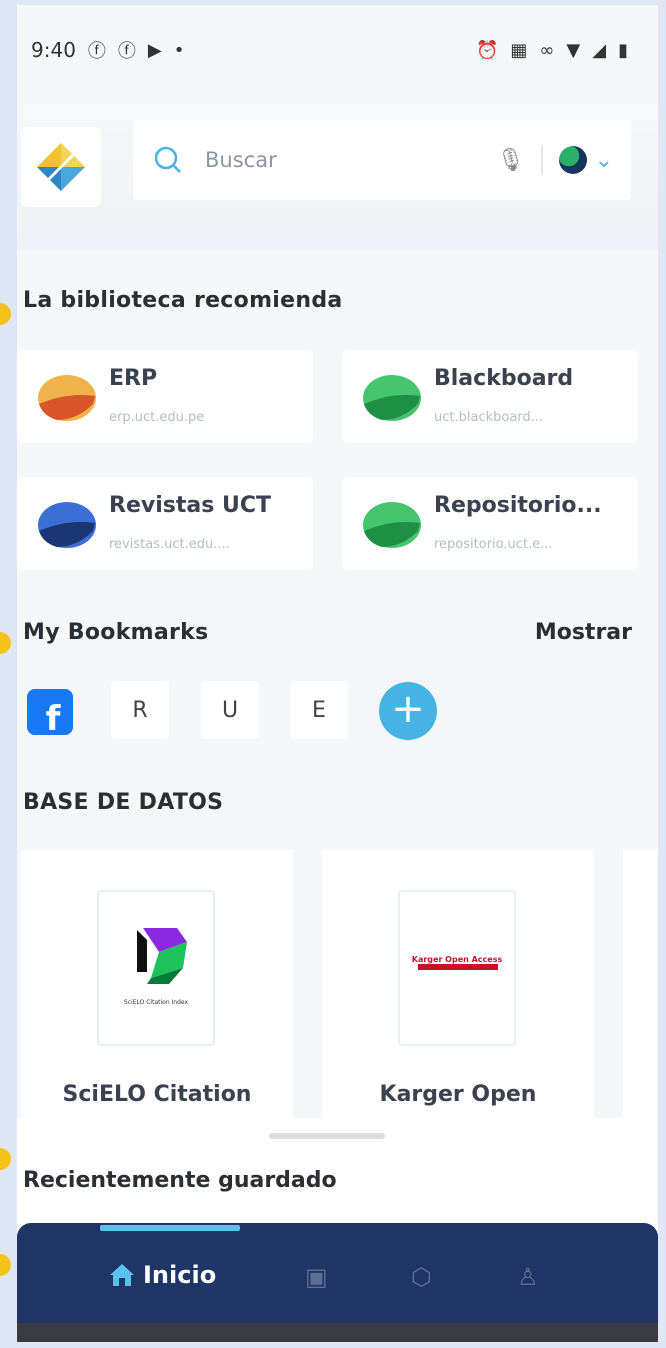 The width and height of the screenshot is (666, 1348). I want to click on blackboard-icon, so click(392, 398).